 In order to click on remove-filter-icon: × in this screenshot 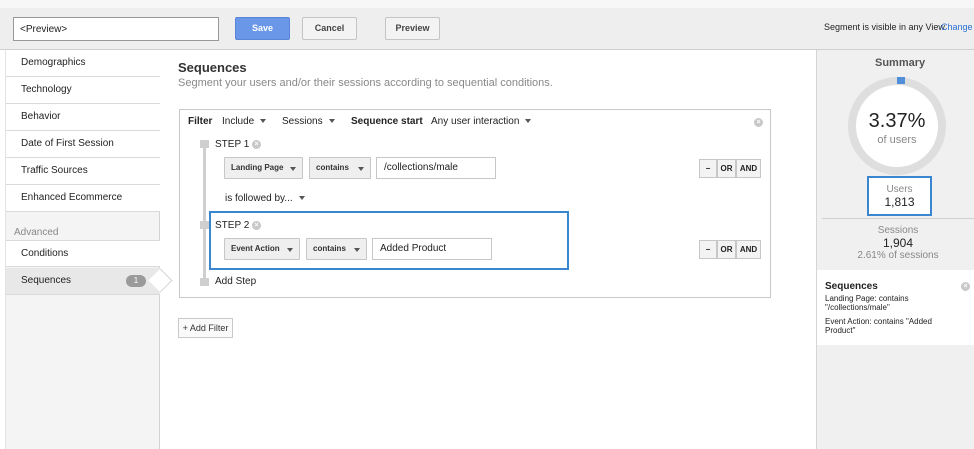, I will do `click(758, 122)`.